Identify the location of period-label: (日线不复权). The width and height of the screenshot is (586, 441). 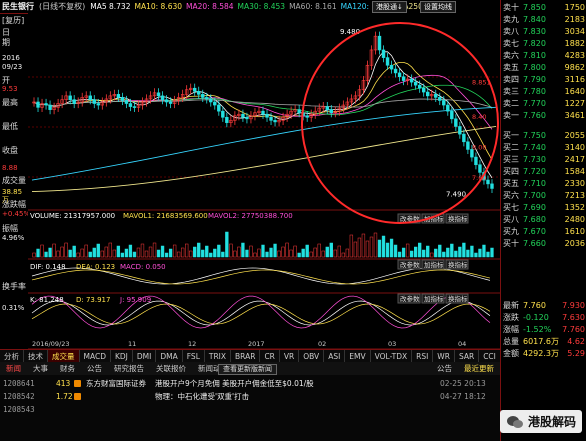
(62, 6).